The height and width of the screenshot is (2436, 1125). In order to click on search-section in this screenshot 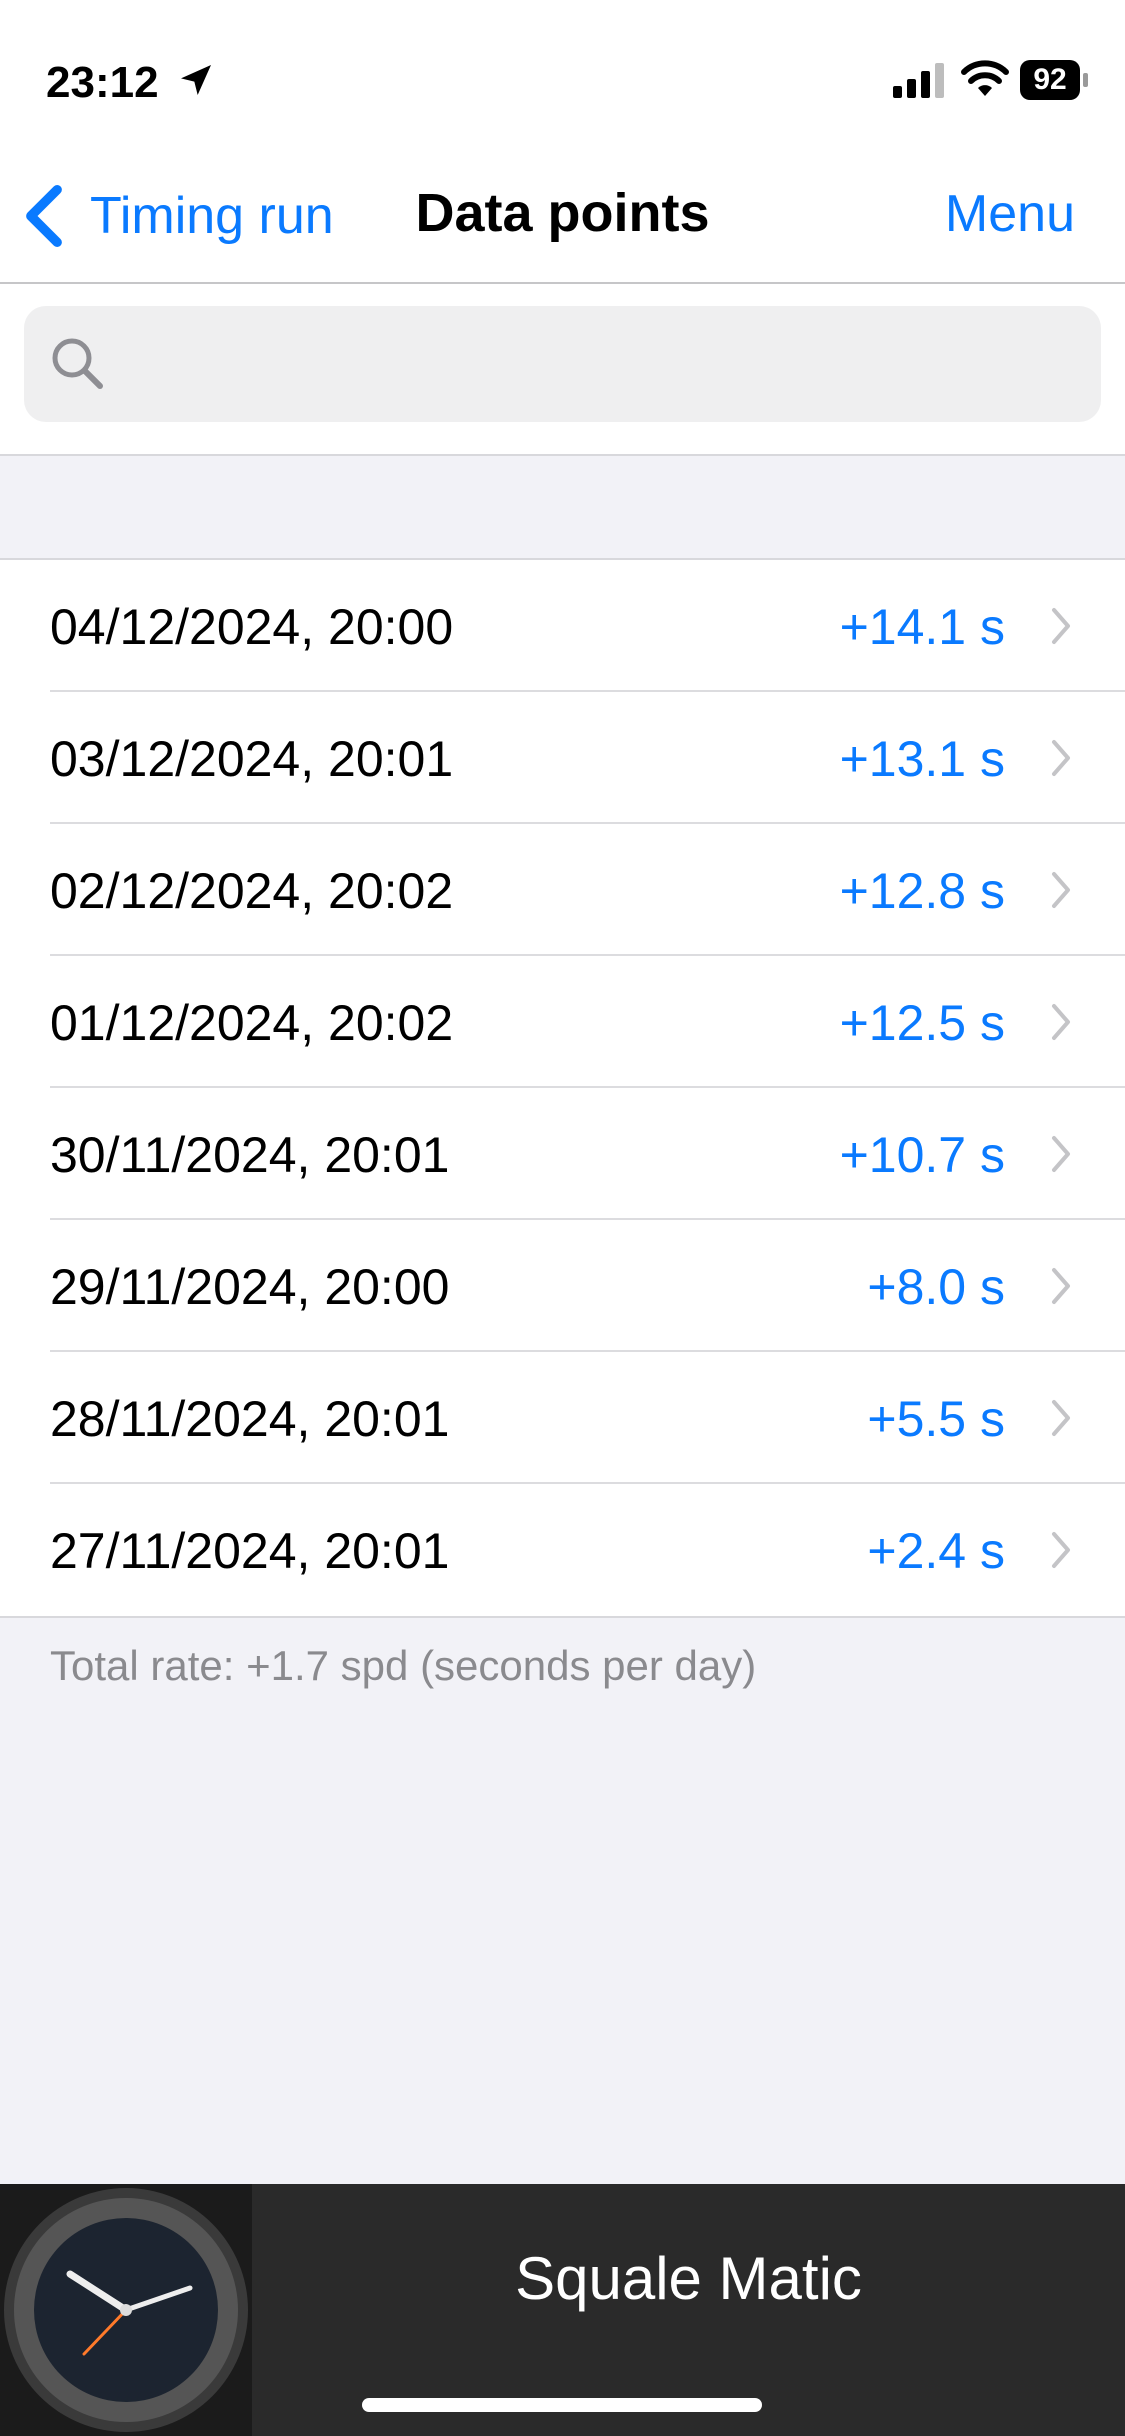, I will do `click(562, 370)`.